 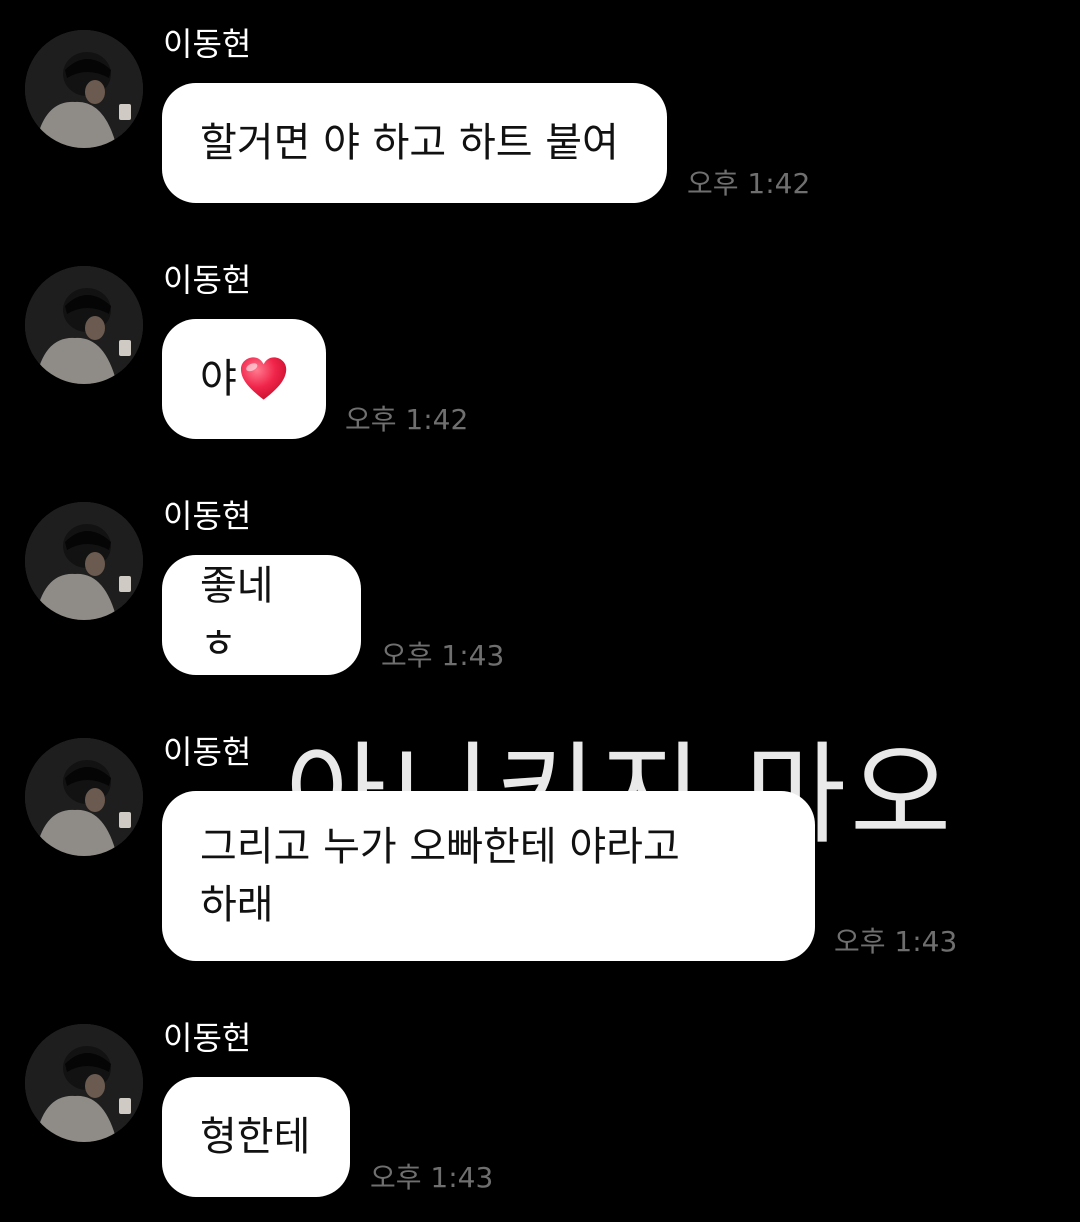 I want to click on message-bubble: 그리고 누가 오빠한테 야라고 하래, so click(x=488, y=876).